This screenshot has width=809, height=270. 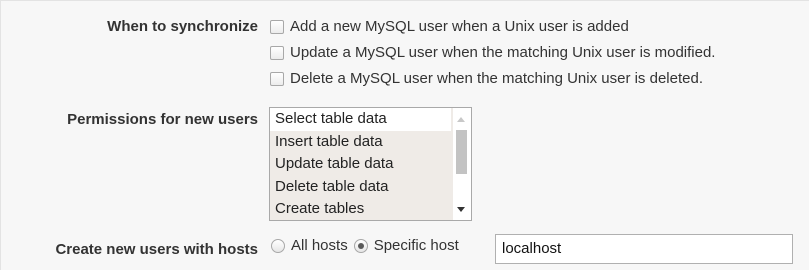 I want to click on all-hosts-radio, so click(x=278, y=245).